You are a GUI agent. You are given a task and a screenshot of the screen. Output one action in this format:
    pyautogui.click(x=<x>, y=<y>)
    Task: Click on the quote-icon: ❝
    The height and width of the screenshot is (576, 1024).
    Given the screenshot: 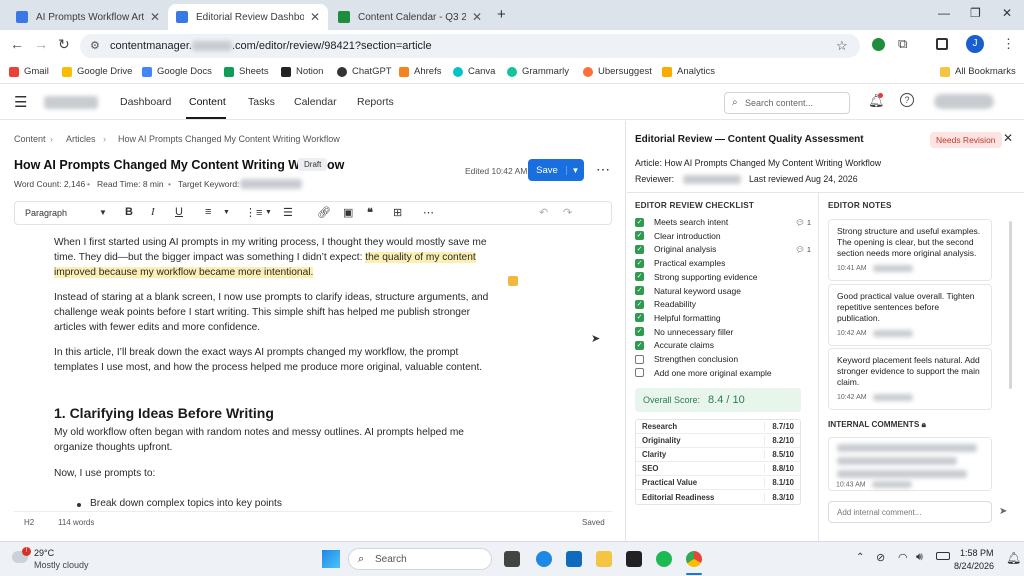 What is the action you would take?
    pyautogui.click(x=370, y=212)
    